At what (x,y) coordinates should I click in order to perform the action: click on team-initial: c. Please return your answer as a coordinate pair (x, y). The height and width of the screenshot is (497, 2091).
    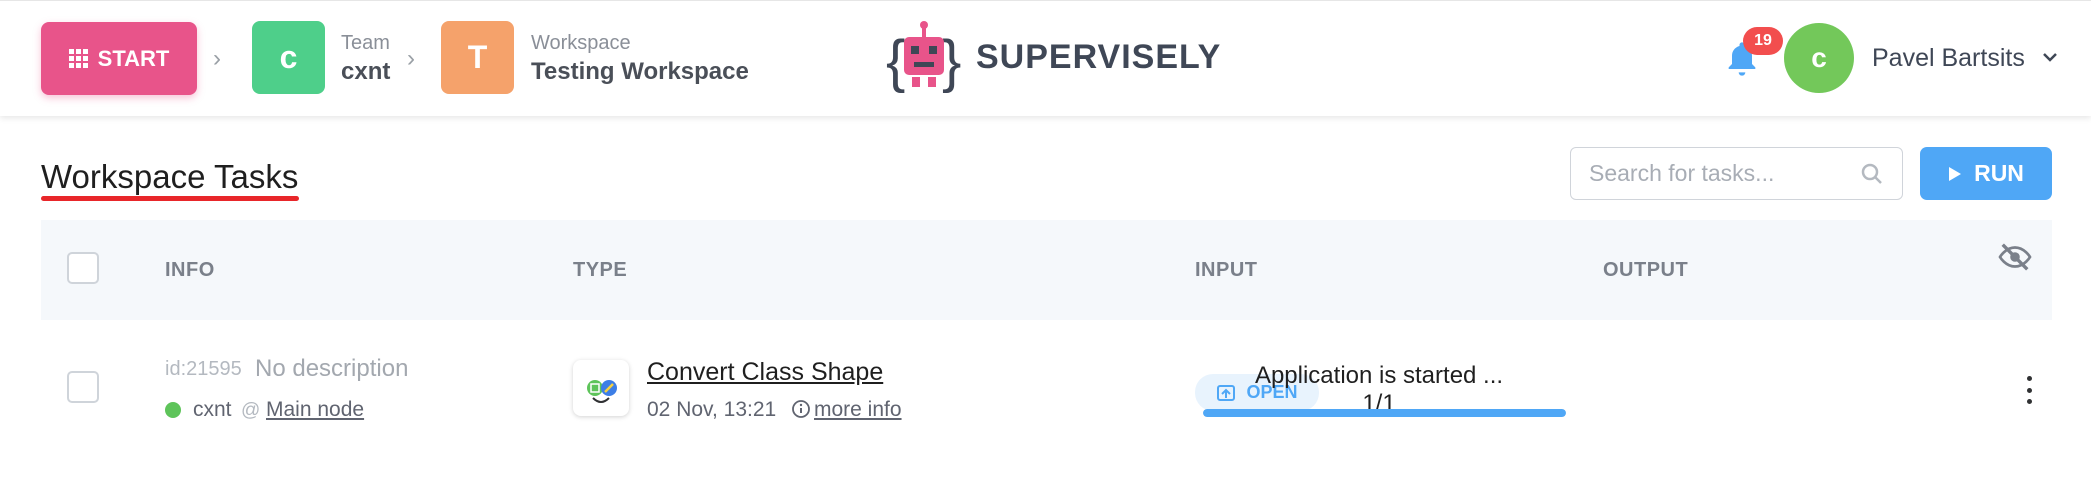
    Looking at the image, I should click on (288, 57).